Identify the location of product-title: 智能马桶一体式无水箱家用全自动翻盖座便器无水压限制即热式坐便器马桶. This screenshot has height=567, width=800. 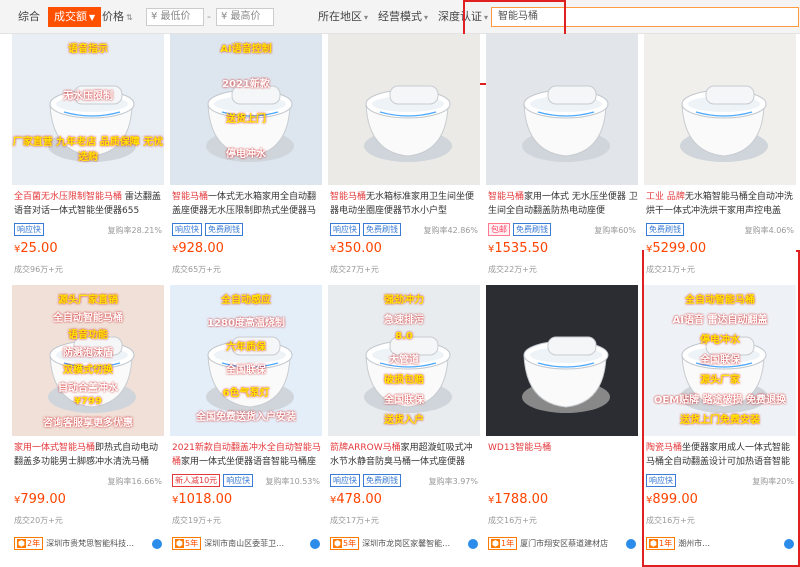
(247, 204).